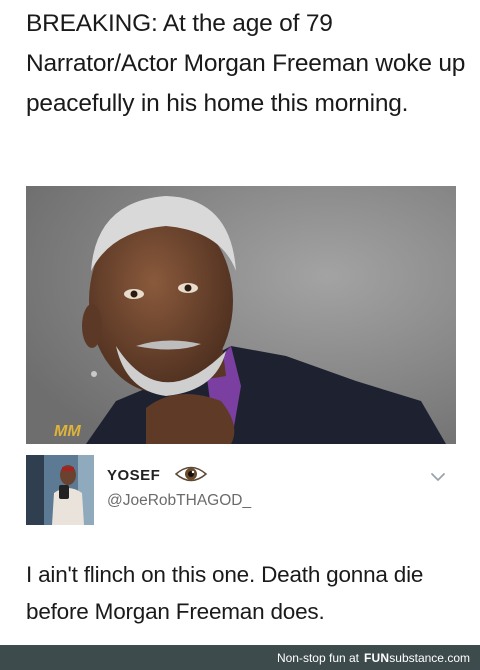  Describe the element at coordinates (376, 658) in the screenshot. I see `brand-fun: FUN` at that location.